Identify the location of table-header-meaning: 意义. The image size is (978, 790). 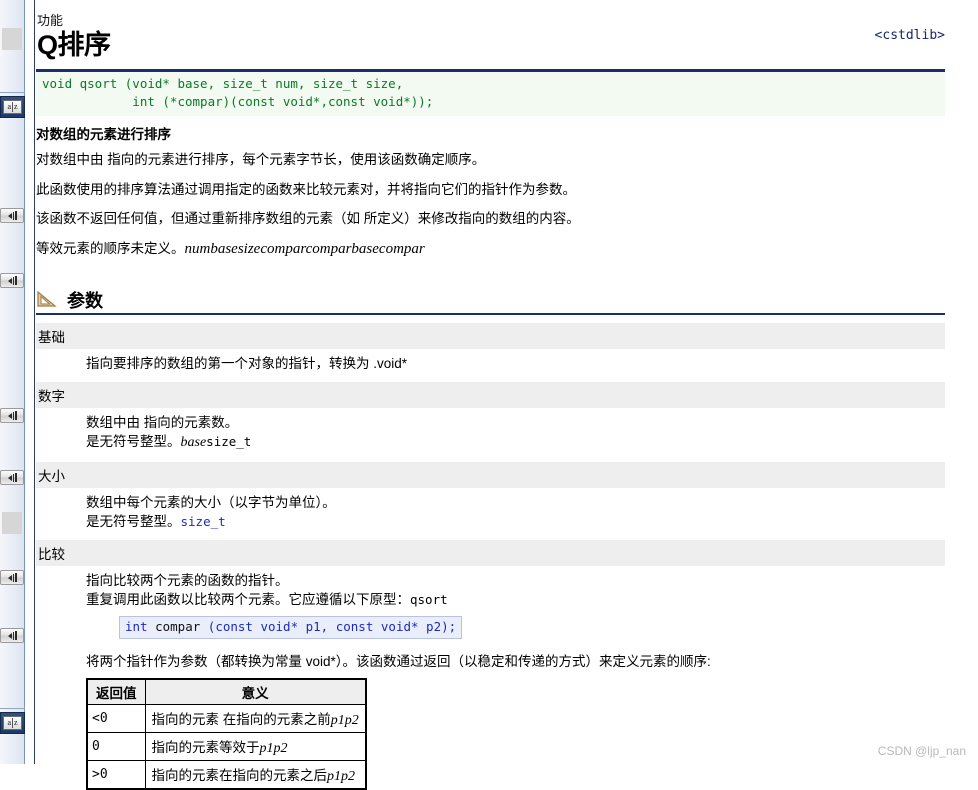
(255, 692).